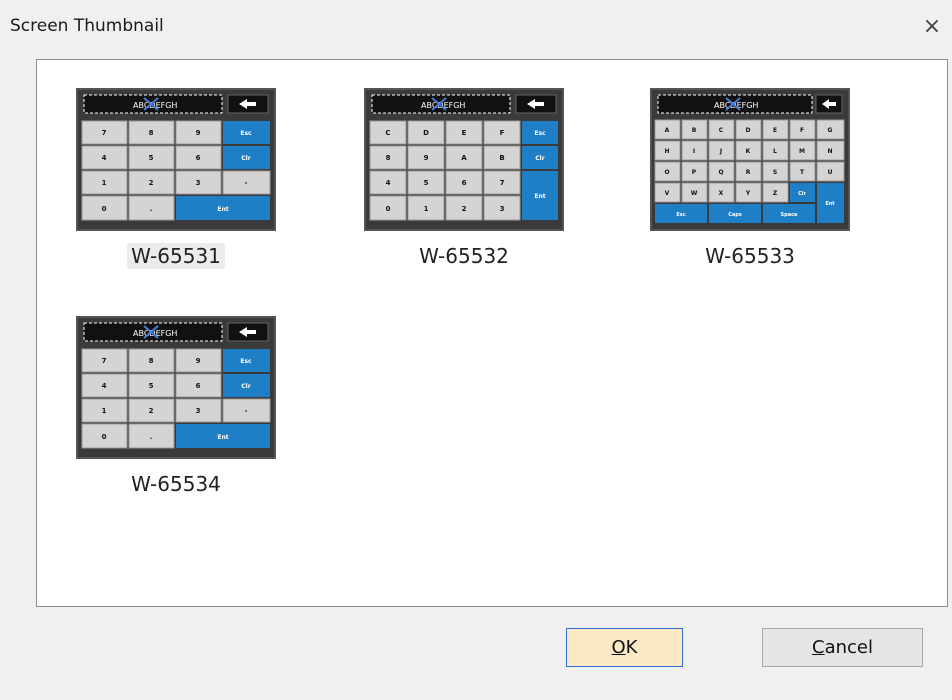  Describe the element at coordinates (735, 215) in the screenshot. I see `svg-text: Caps` at that location.